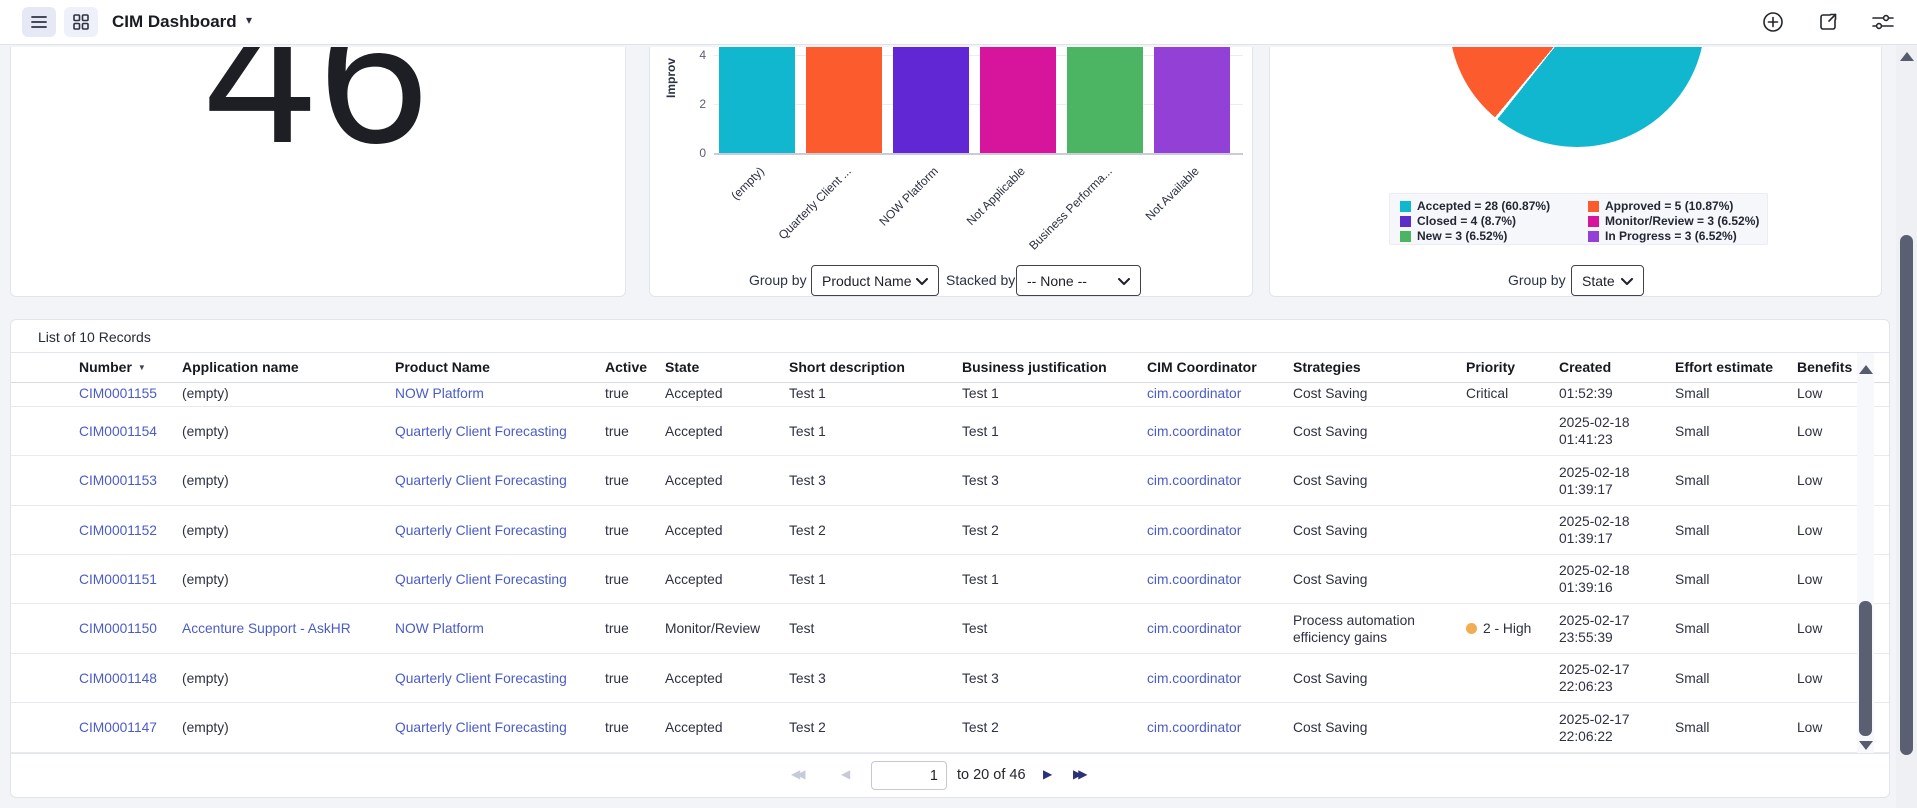  What do you see at coordinates (1883, 22) in the screenshot?
I see `filter-settings-button` at bounding box center [1883, 22].